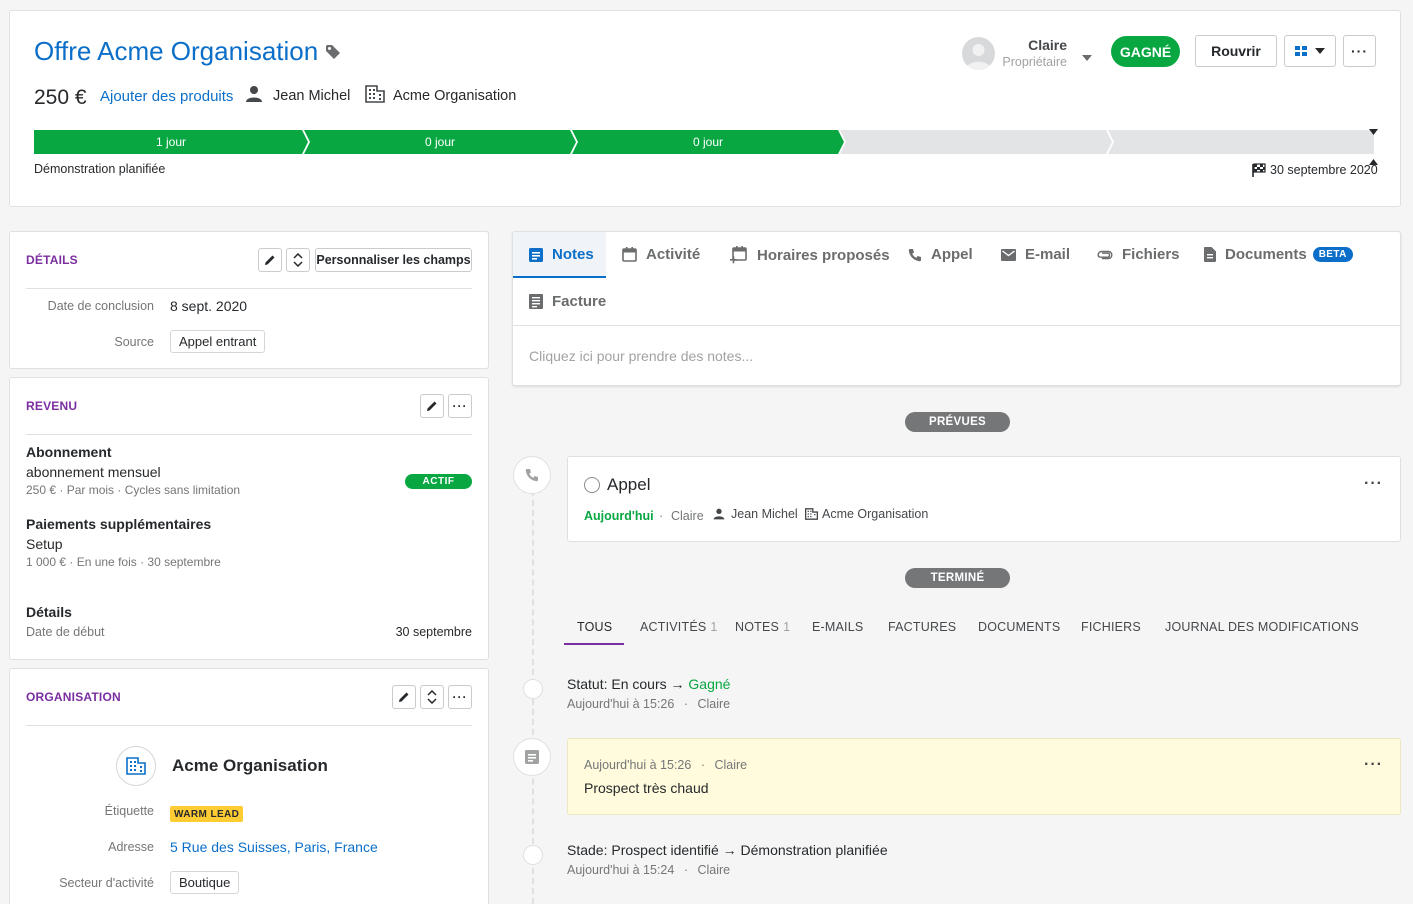 Image resolution: width=1413 pixels, height=904 pixels. What do you see at coordinates (207, 814) in the screenshot?
I see `warm-lead-badge: WARM LEAD` at bounding box center [207, 814].